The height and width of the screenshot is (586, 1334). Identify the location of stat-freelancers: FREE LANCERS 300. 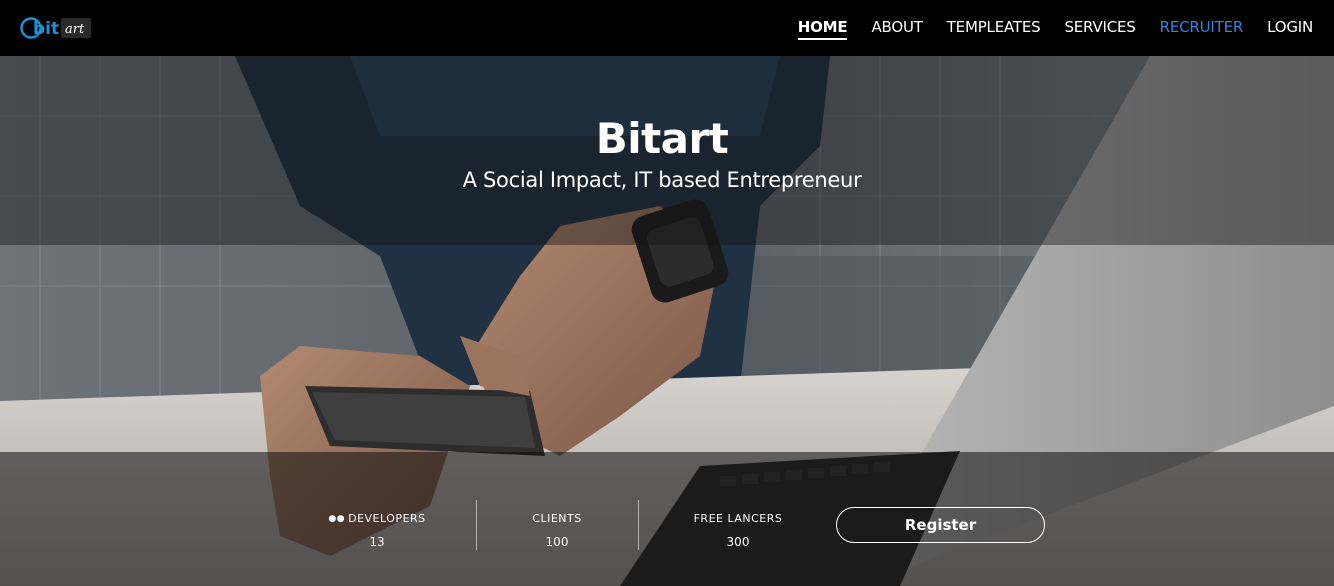
(738, 530).